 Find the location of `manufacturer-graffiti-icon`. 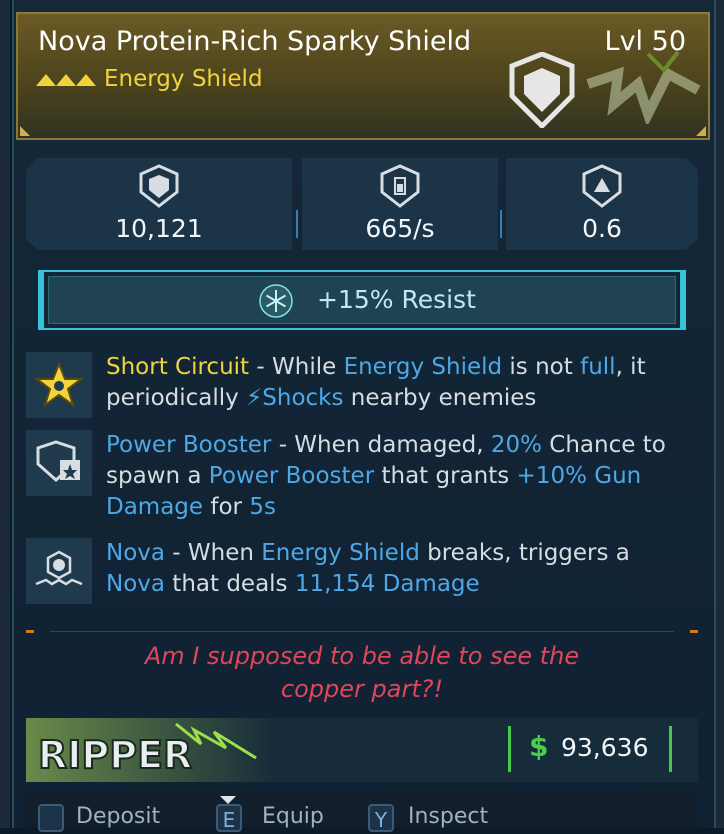

manufacturer-graffiti-icon is located at coordinates (643, 87).